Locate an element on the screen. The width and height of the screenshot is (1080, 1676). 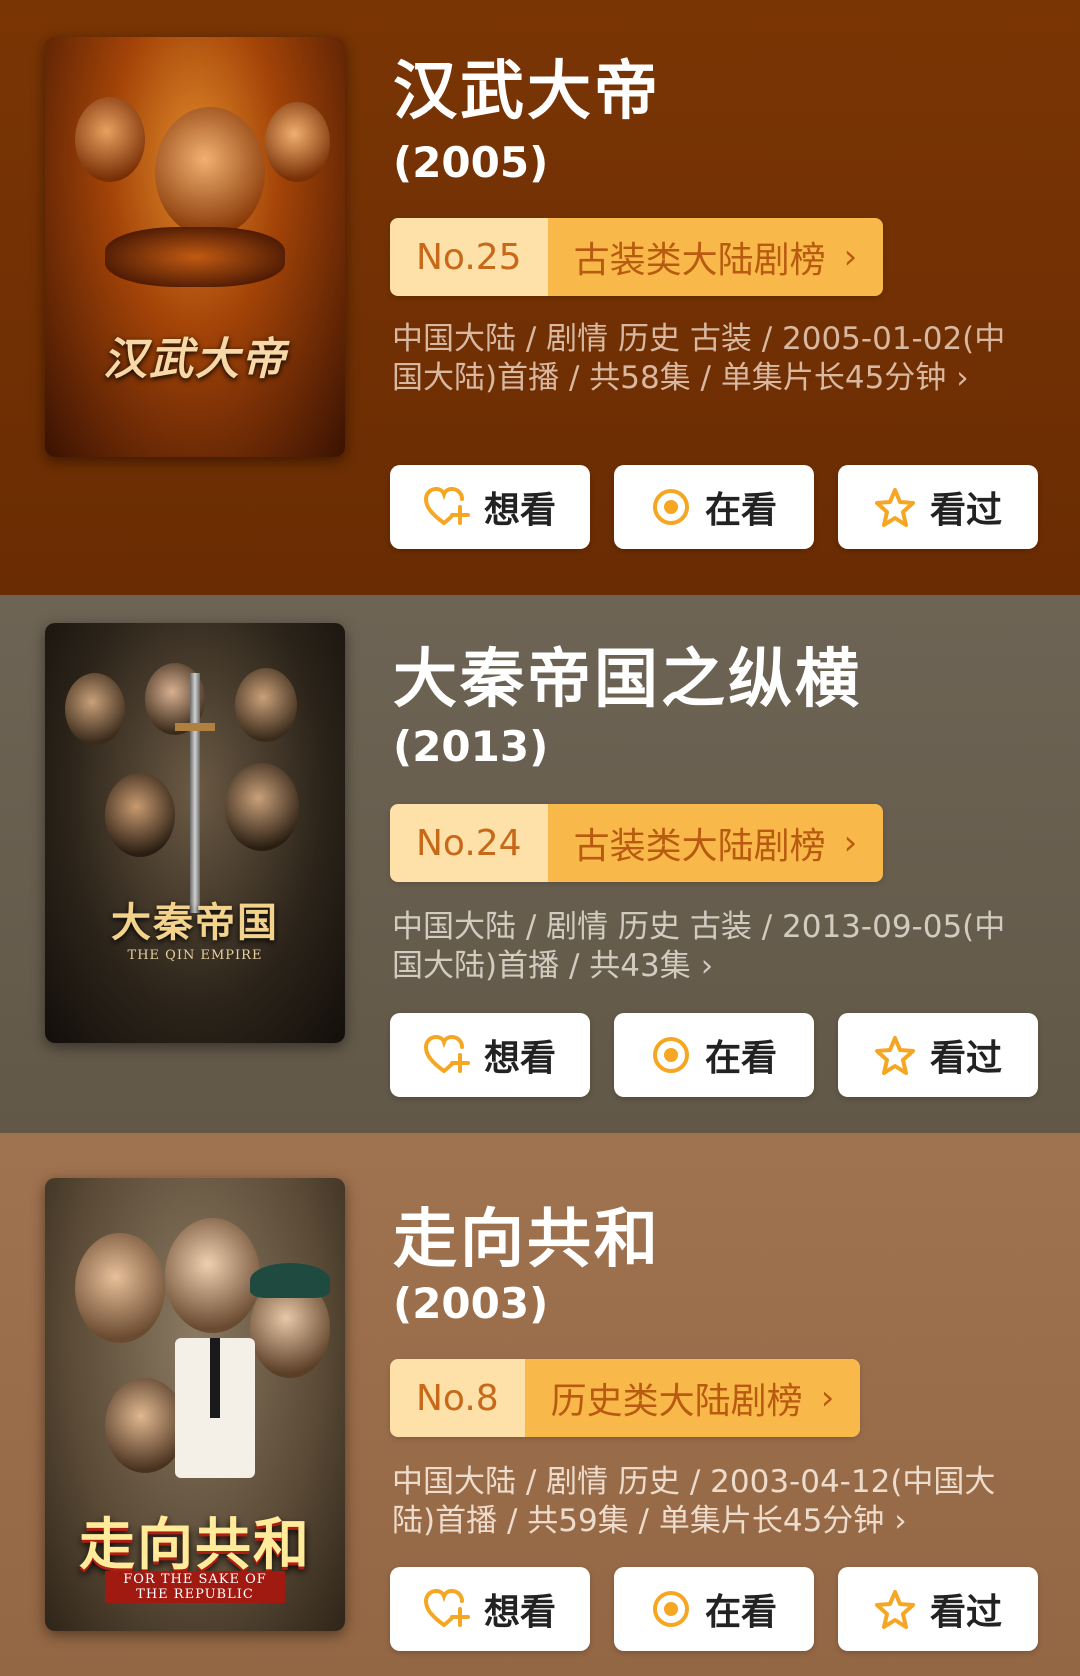
movie-poster: 走向共和 FOR THE SAKE OF THE REPUBLIC is located at coordinates (195, 1404).